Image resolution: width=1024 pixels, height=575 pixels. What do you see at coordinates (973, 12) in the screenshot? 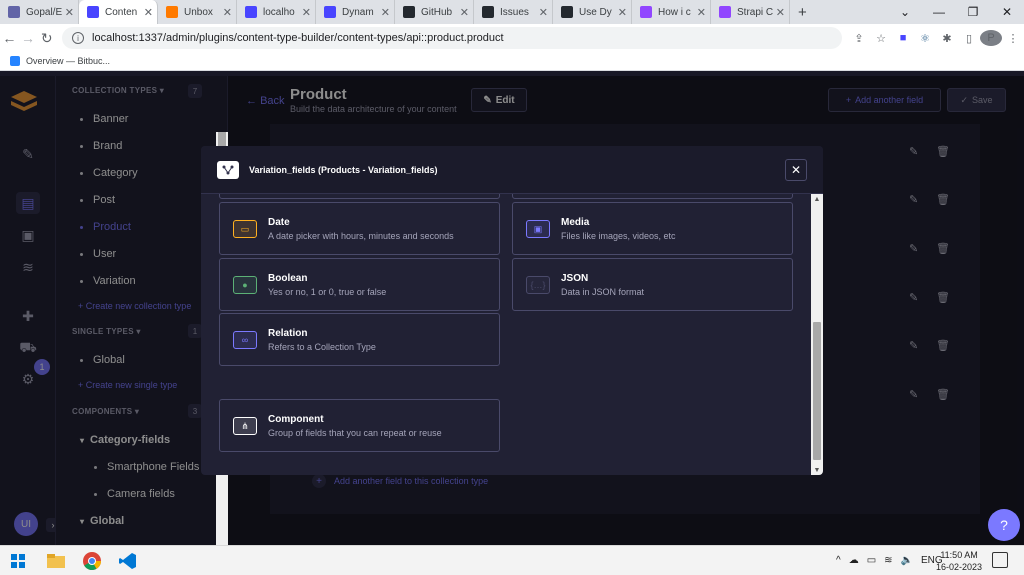
I see `restore-button: ❐` at bounding box center [973, 12].